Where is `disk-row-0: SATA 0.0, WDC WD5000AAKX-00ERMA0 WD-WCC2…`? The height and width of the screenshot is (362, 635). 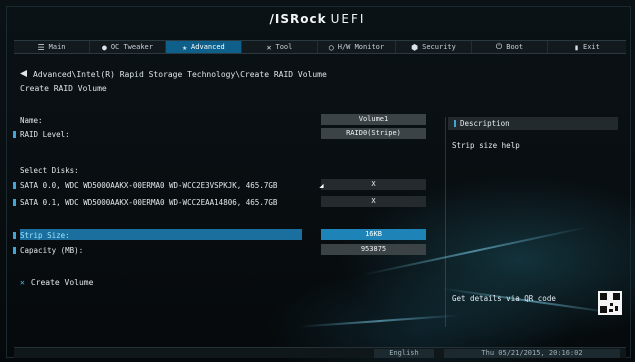
disk-row-0: SATA 0.0, WDC WD5000AAKX-00ERMA0 WD-WCC2… is located at coordinates (145, 185).